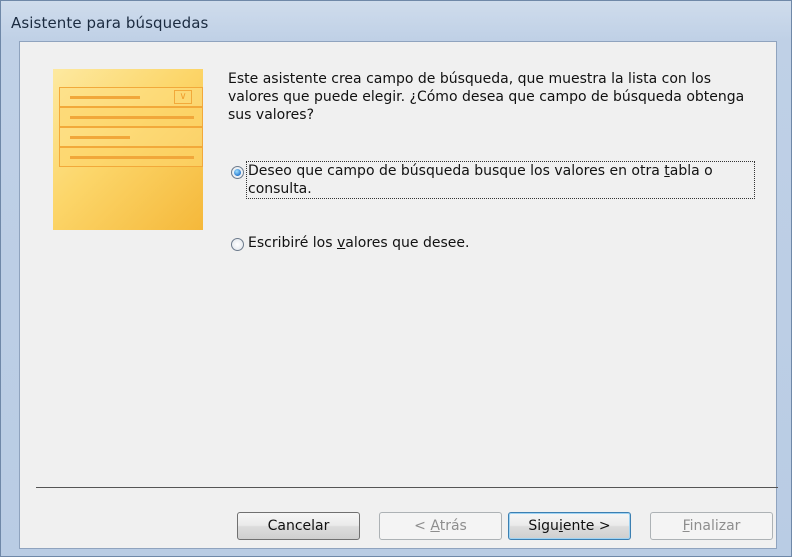 The width and height of the screenshot is (792, 557). I want to click on finish-button: Finalizar, so click(711, 526).